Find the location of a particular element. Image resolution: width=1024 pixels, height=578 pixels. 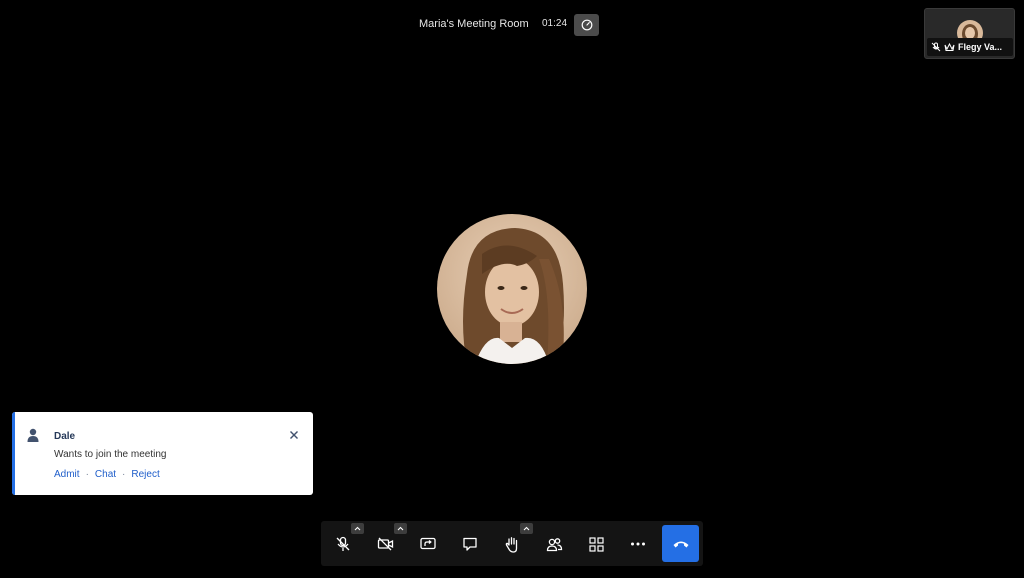

meeting-toolbar is located at coordinates (512, 543).